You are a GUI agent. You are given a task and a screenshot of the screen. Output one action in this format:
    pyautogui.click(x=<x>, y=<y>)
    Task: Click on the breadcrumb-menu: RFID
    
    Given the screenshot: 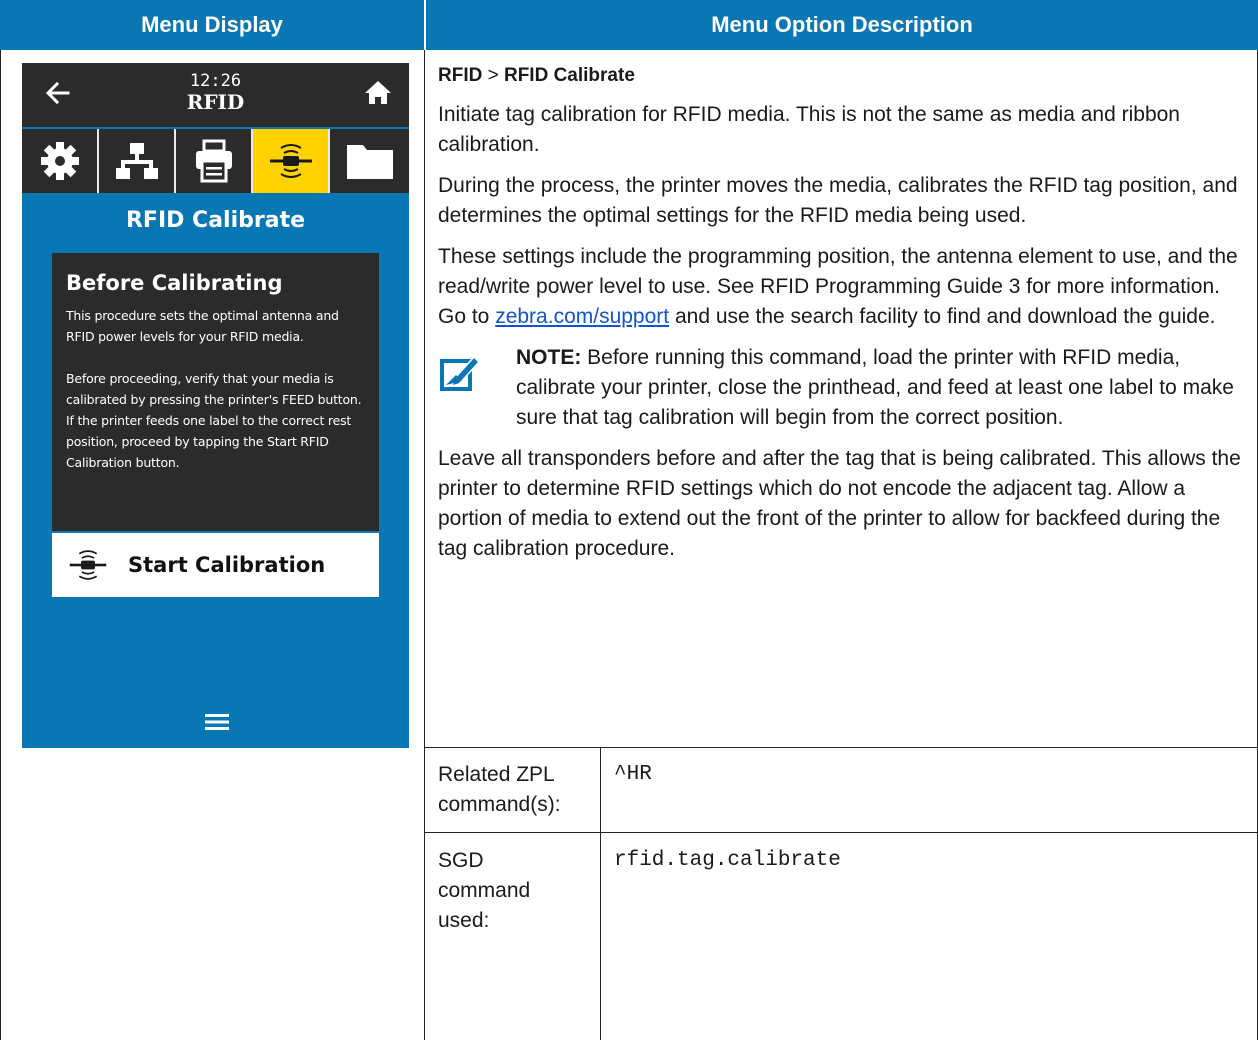 What is the action you would take?
    pyautogui.click(x=460, y=75)
    